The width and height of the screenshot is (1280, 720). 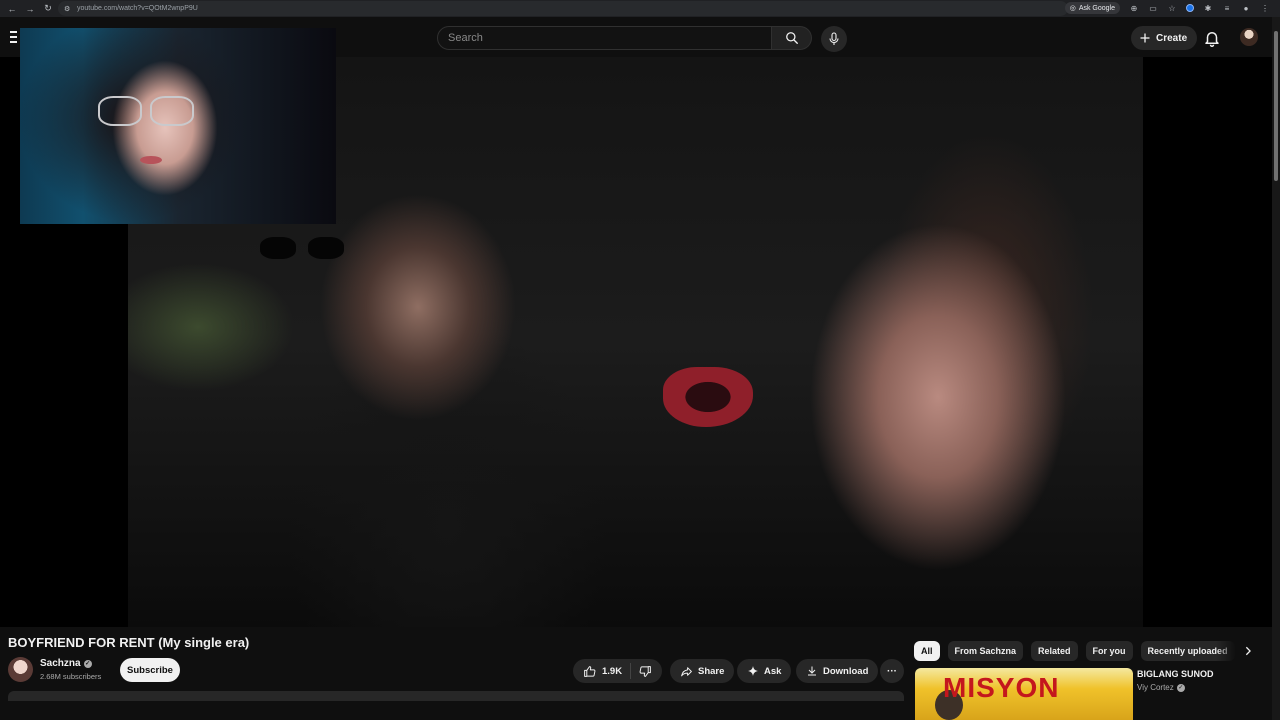 I want to click on plus-icon, so click(x=1145, y=38).